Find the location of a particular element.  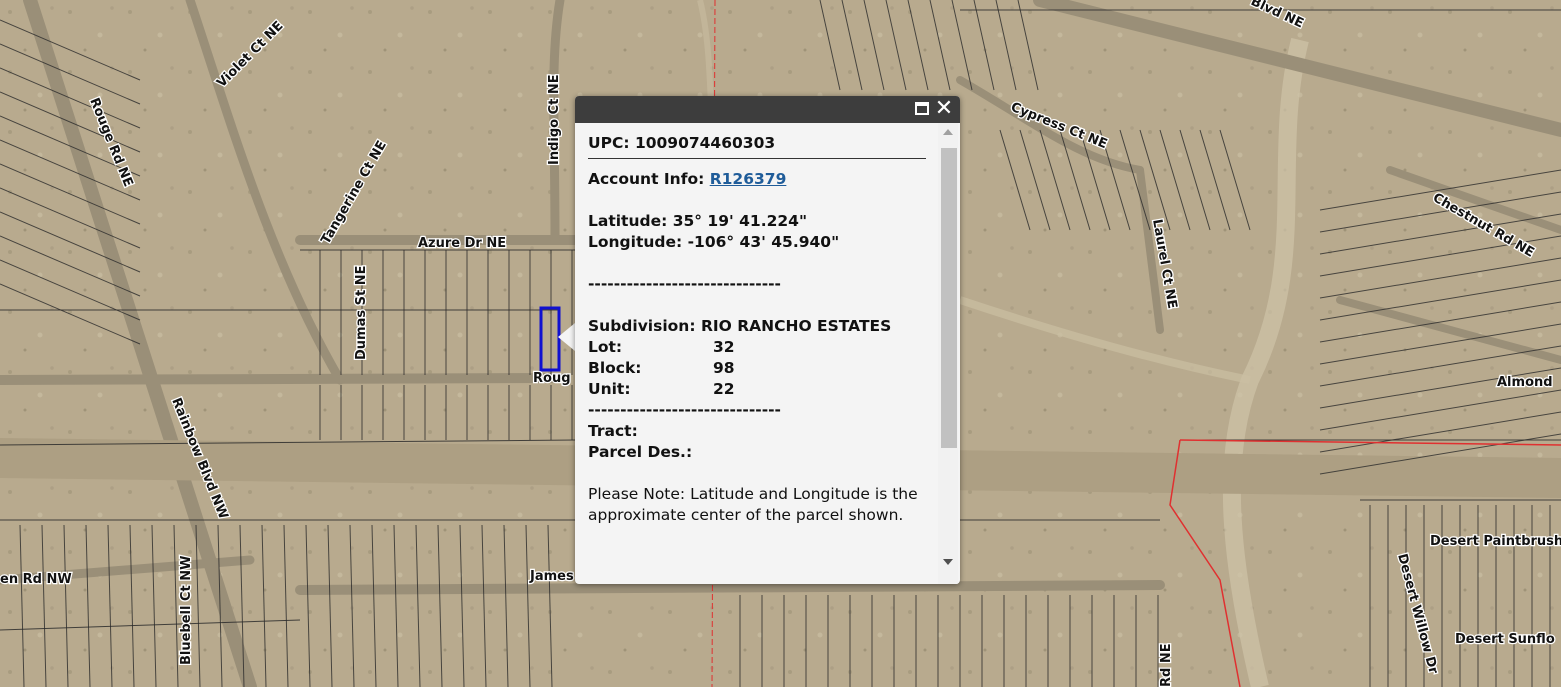

longitude-line: Longitude: -106° 43' 45.940" is located at coordinates (762, 242).